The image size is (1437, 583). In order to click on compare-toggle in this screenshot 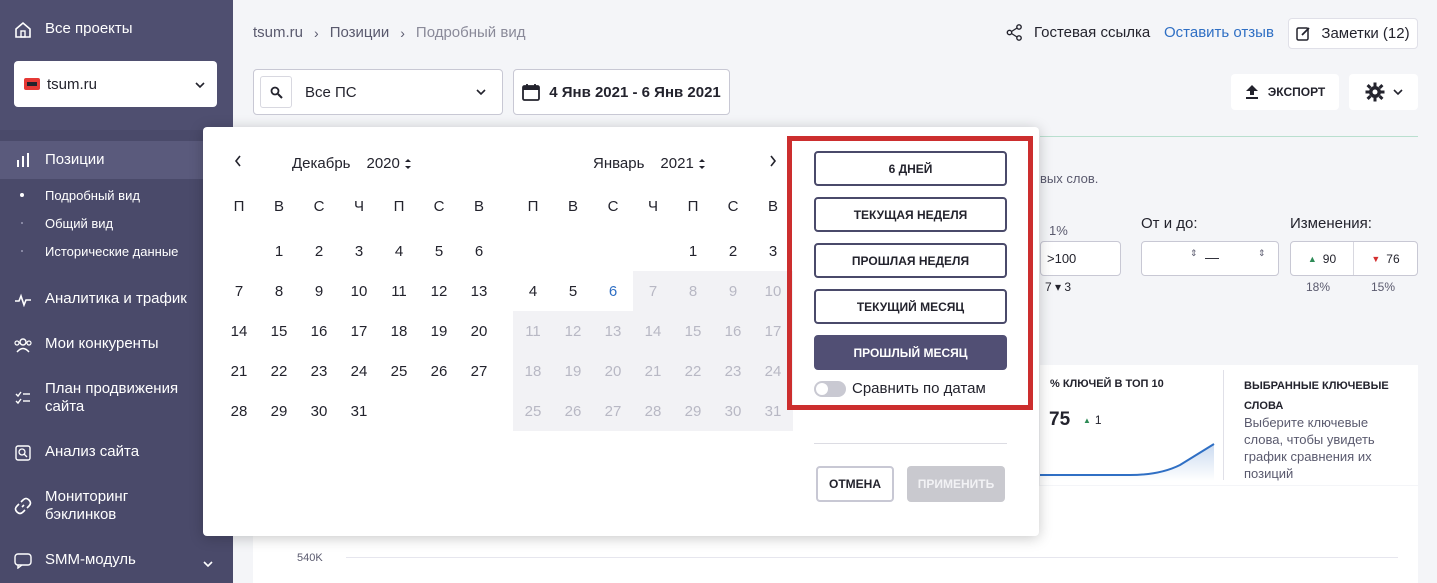, I will do `click(830, 388)`.